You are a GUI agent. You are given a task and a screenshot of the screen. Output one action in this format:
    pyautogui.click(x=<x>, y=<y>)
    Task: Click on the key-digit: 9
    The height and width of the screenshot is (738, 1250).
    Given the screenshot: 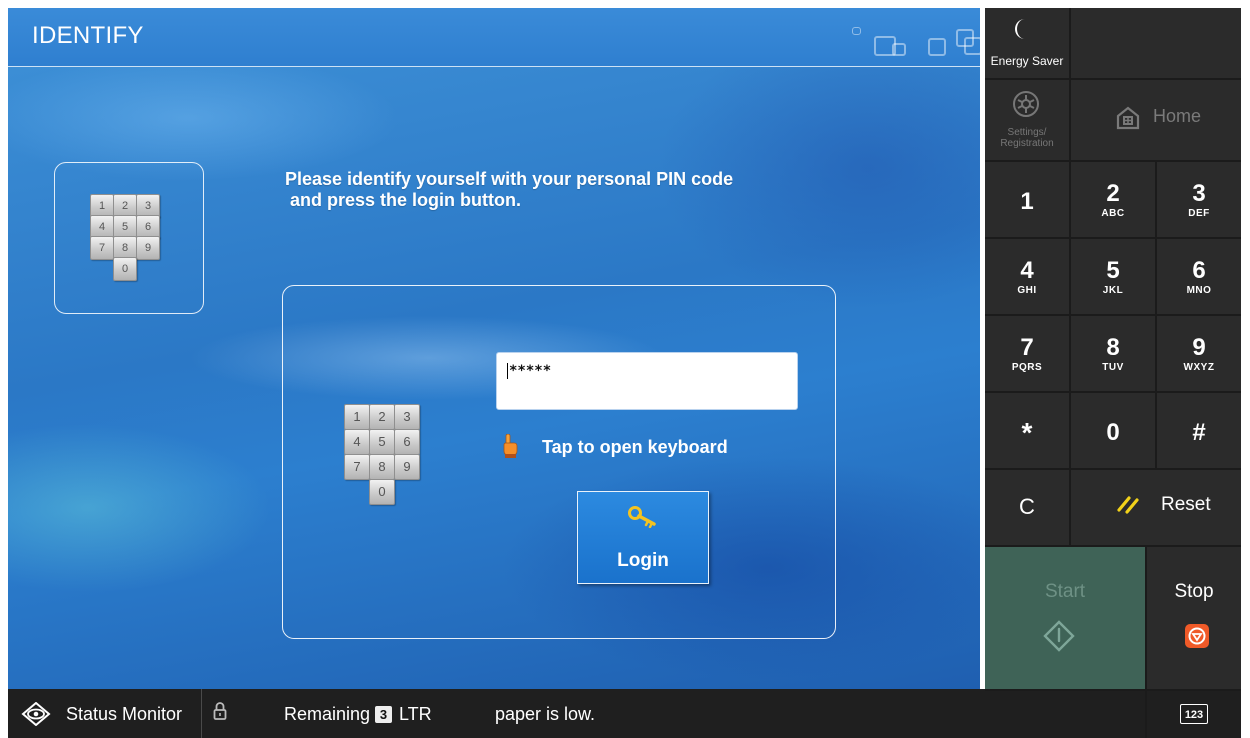 What is the action you would take?
    pyautogui.click(x=1199, y=347)
    